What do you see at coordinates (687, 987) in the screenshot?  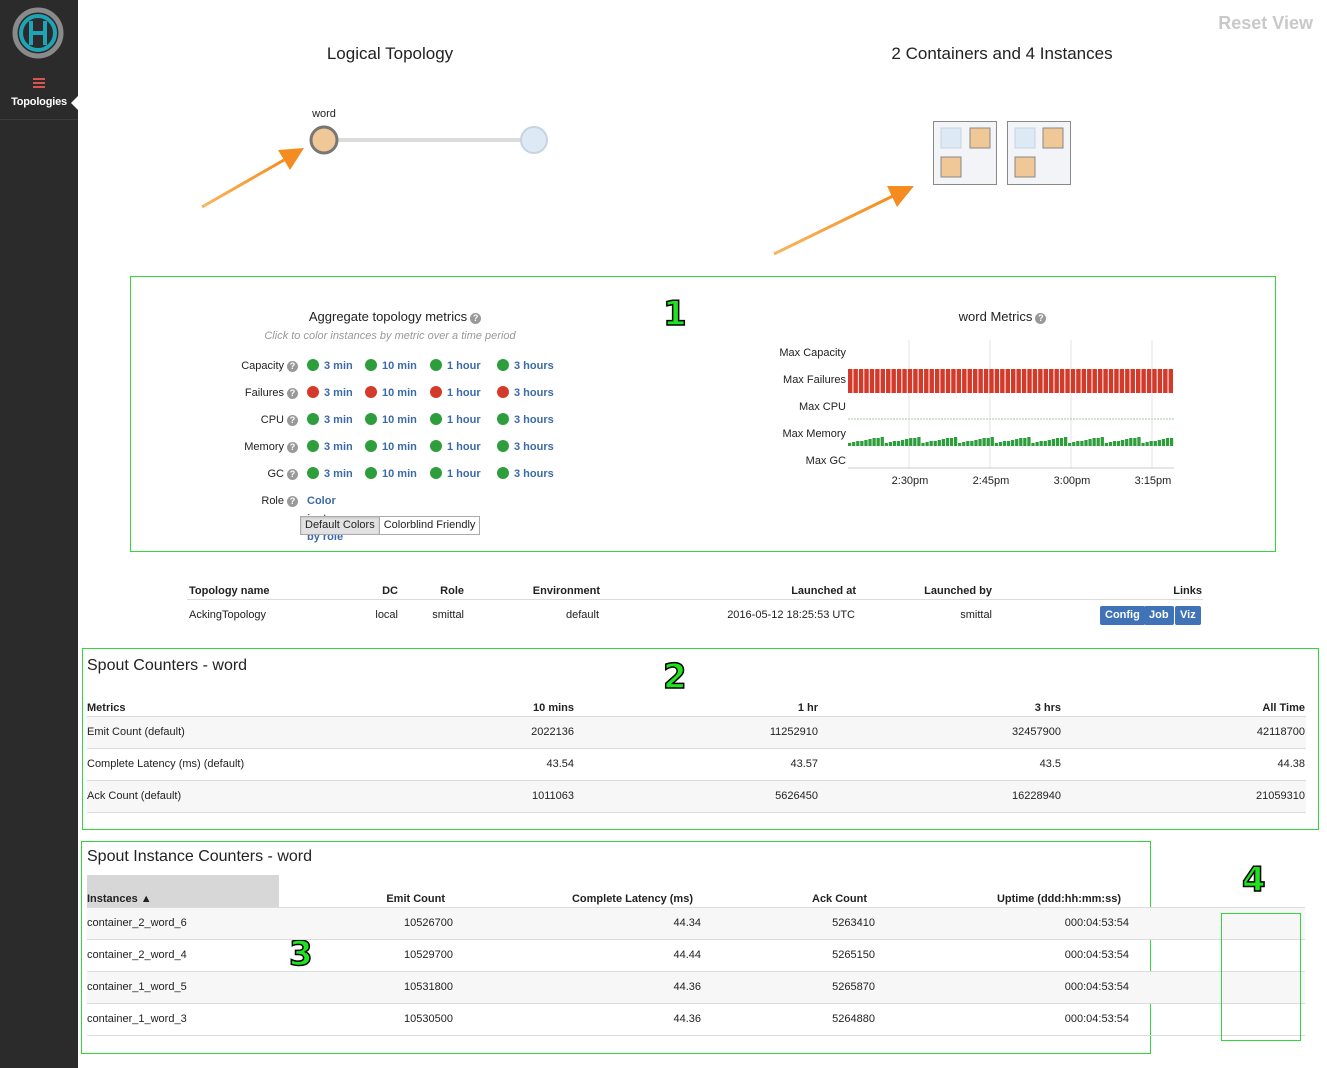 I see `instance-counter-cell: 44.36` at bounding box center [687, 987].